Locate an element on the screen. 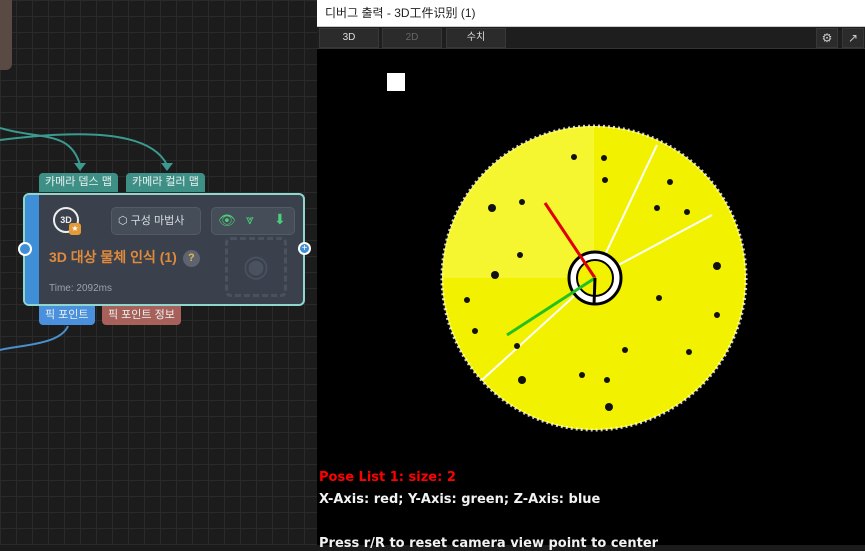 The height and width of the screenshot is (551, 865). hexagon-gear-icon: ⬡ is located at coordinates (124, 221).